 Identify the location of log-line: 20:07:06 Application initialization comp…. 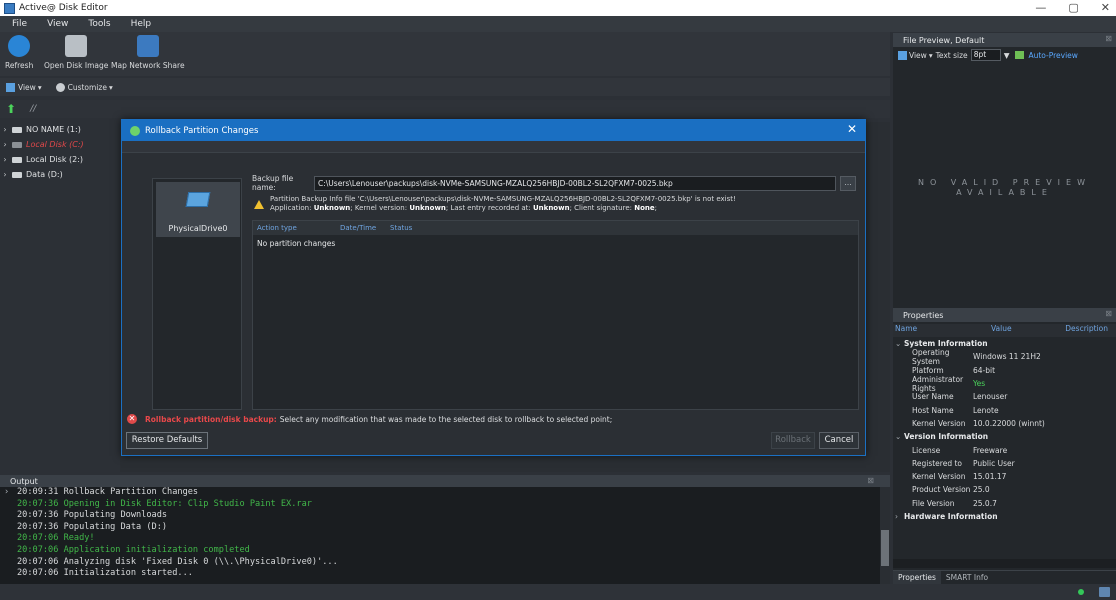
(133, 549).